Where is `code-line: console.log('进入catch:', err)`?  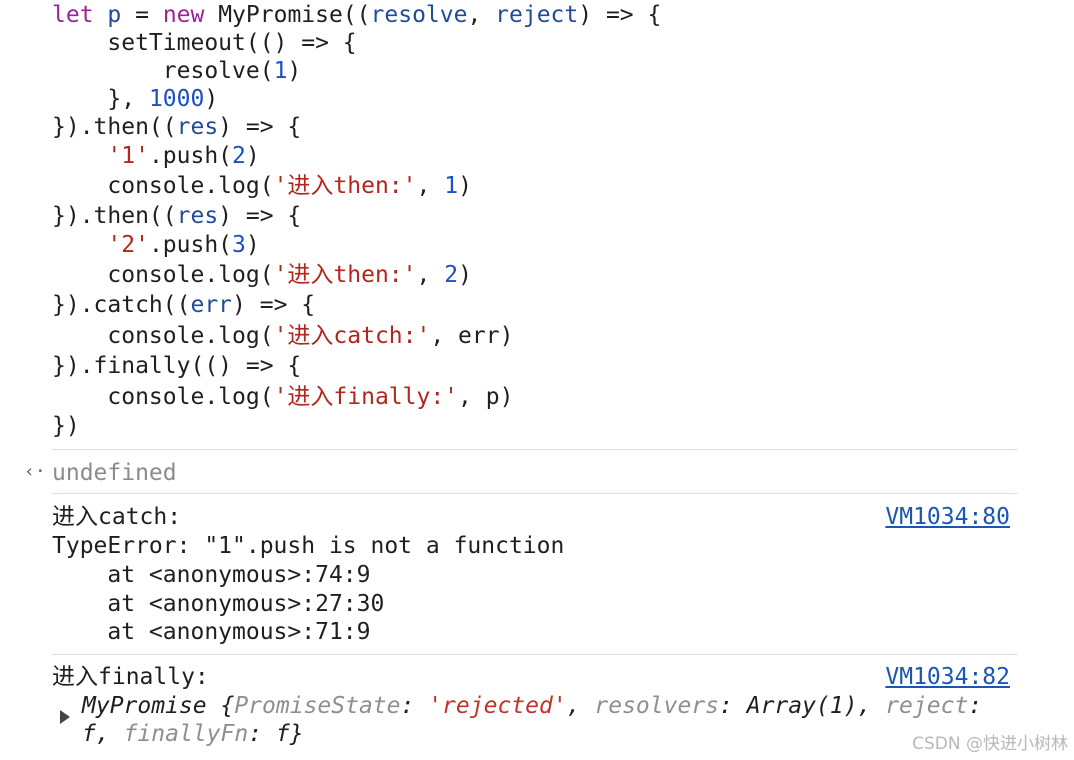 code-line: console.log('进入catch:', err) is located at coordinates (282, 336).